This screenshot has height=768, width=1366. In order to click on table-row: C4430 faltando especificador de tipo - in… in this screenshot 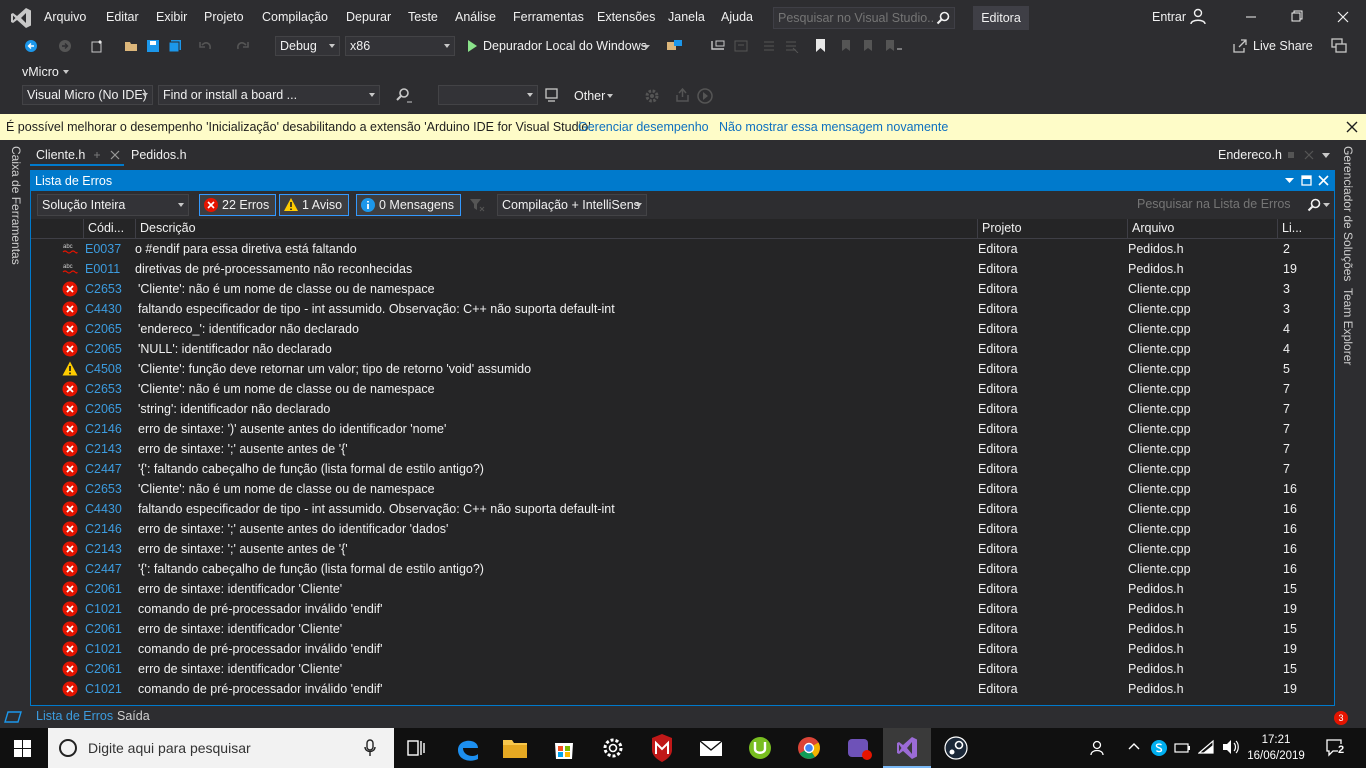, I will do `click(682, 309)`.